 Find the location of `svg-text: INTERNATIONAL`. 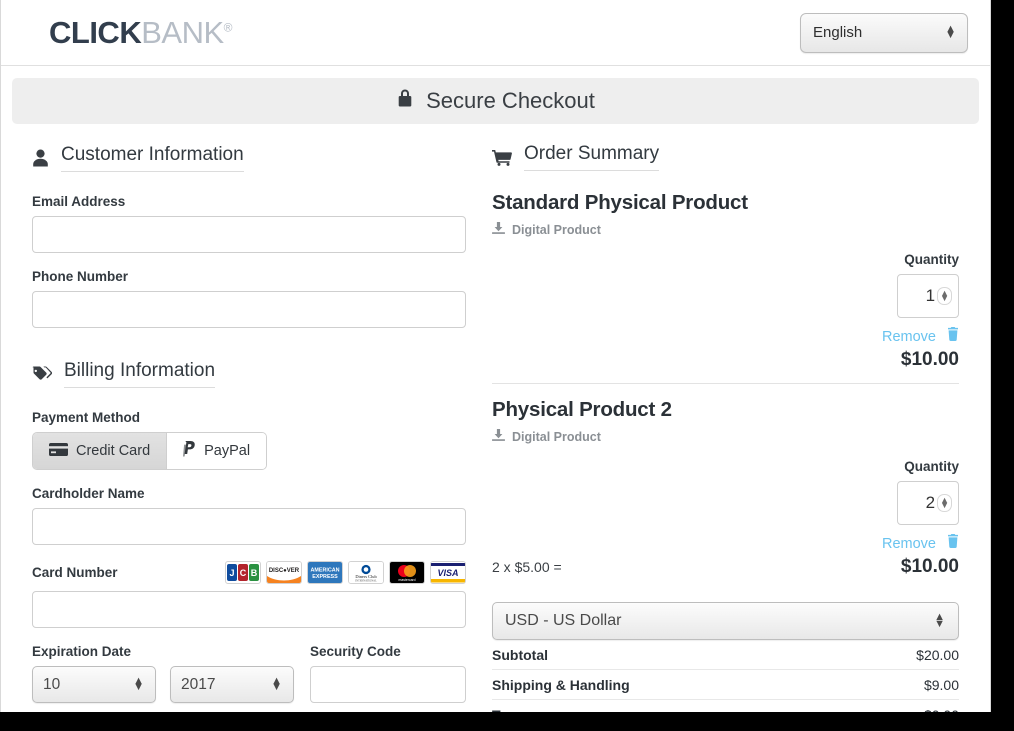

svg-text: INTERNATIONAL is located at coordinates (366, 580).